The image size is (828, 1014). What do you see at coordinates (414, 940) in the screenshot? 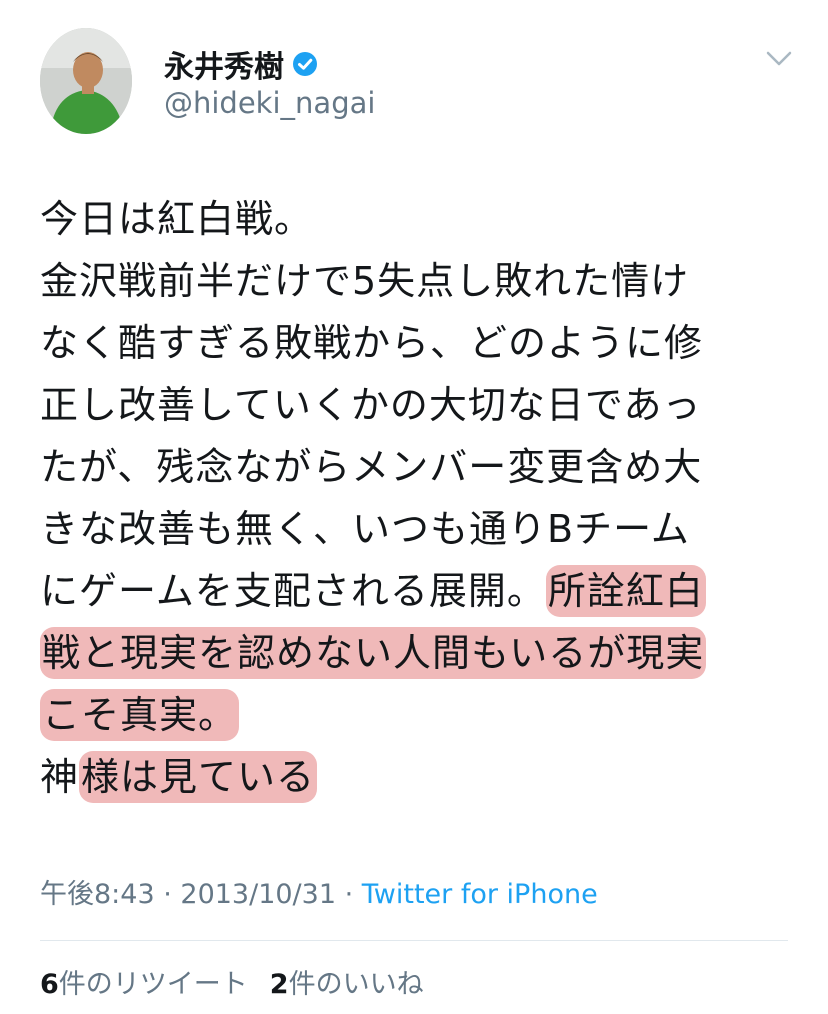
I see `divider` at bounding box center [414, 940].